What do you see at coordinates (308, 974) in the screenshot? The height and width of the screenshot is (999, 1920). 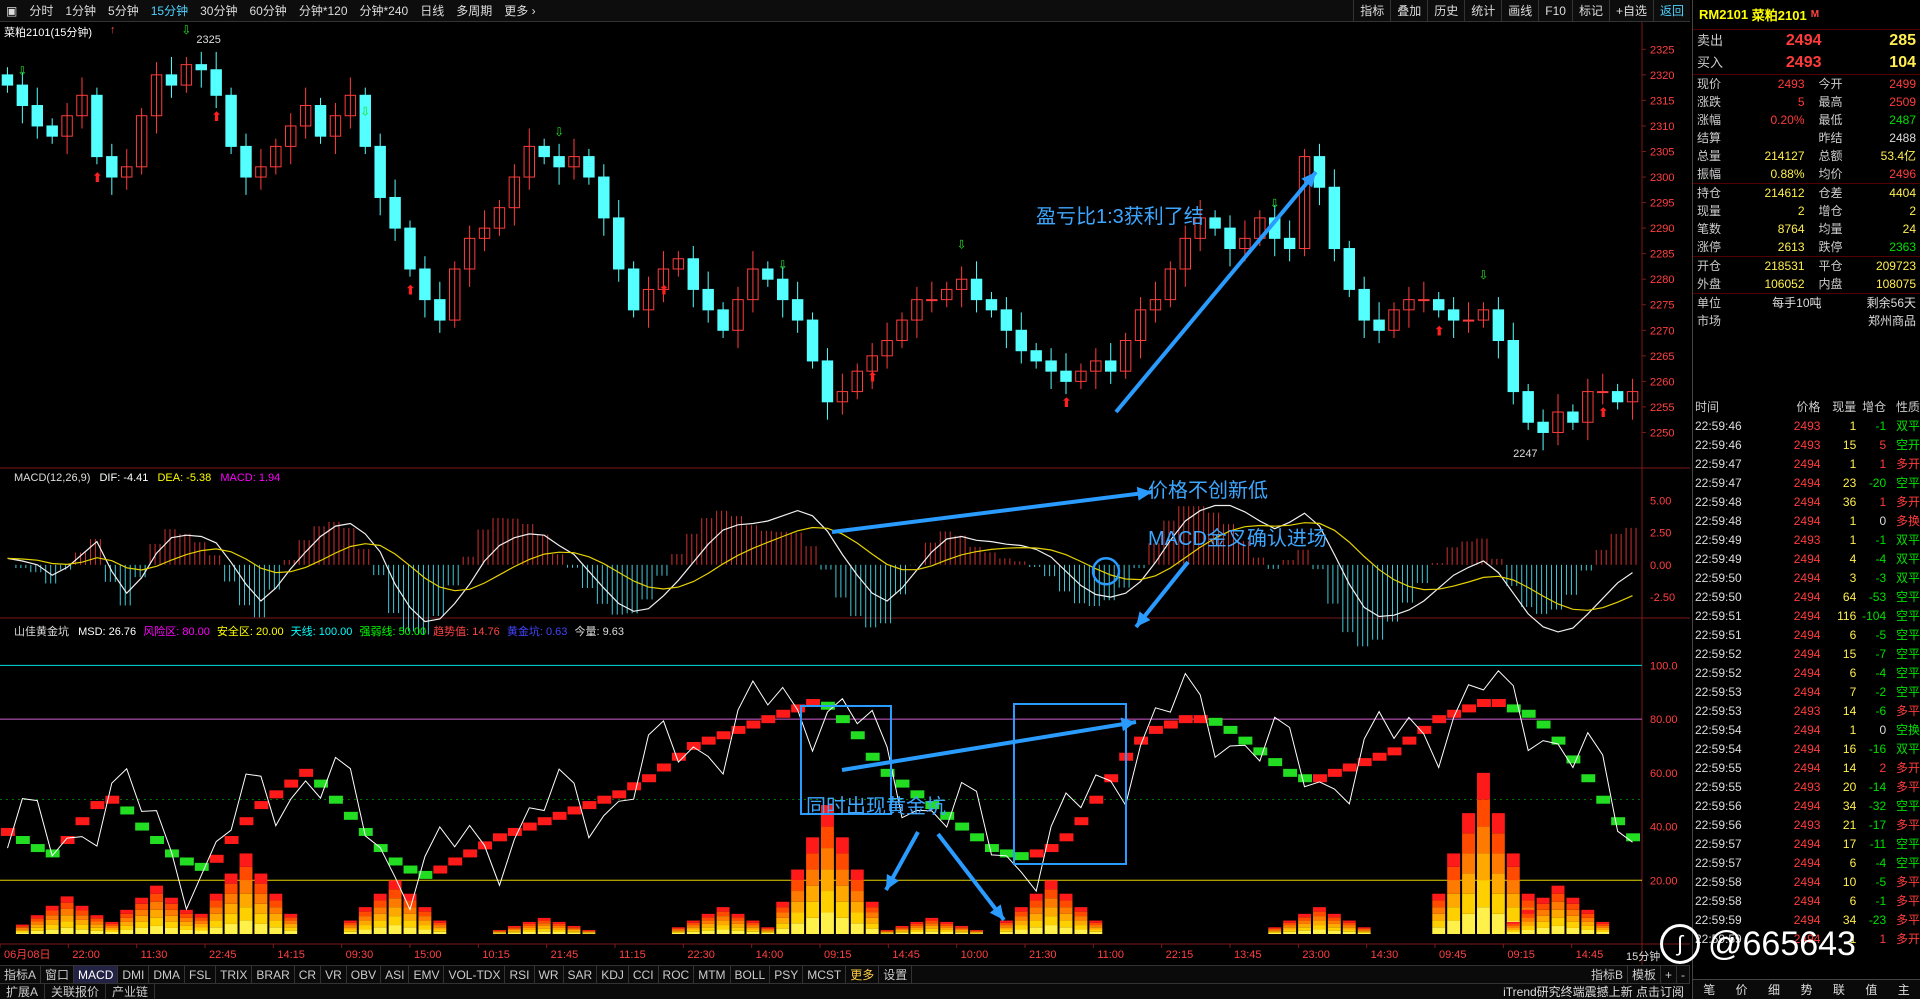 I see `indicator-tab: CR` at bounding box center [308, 974].